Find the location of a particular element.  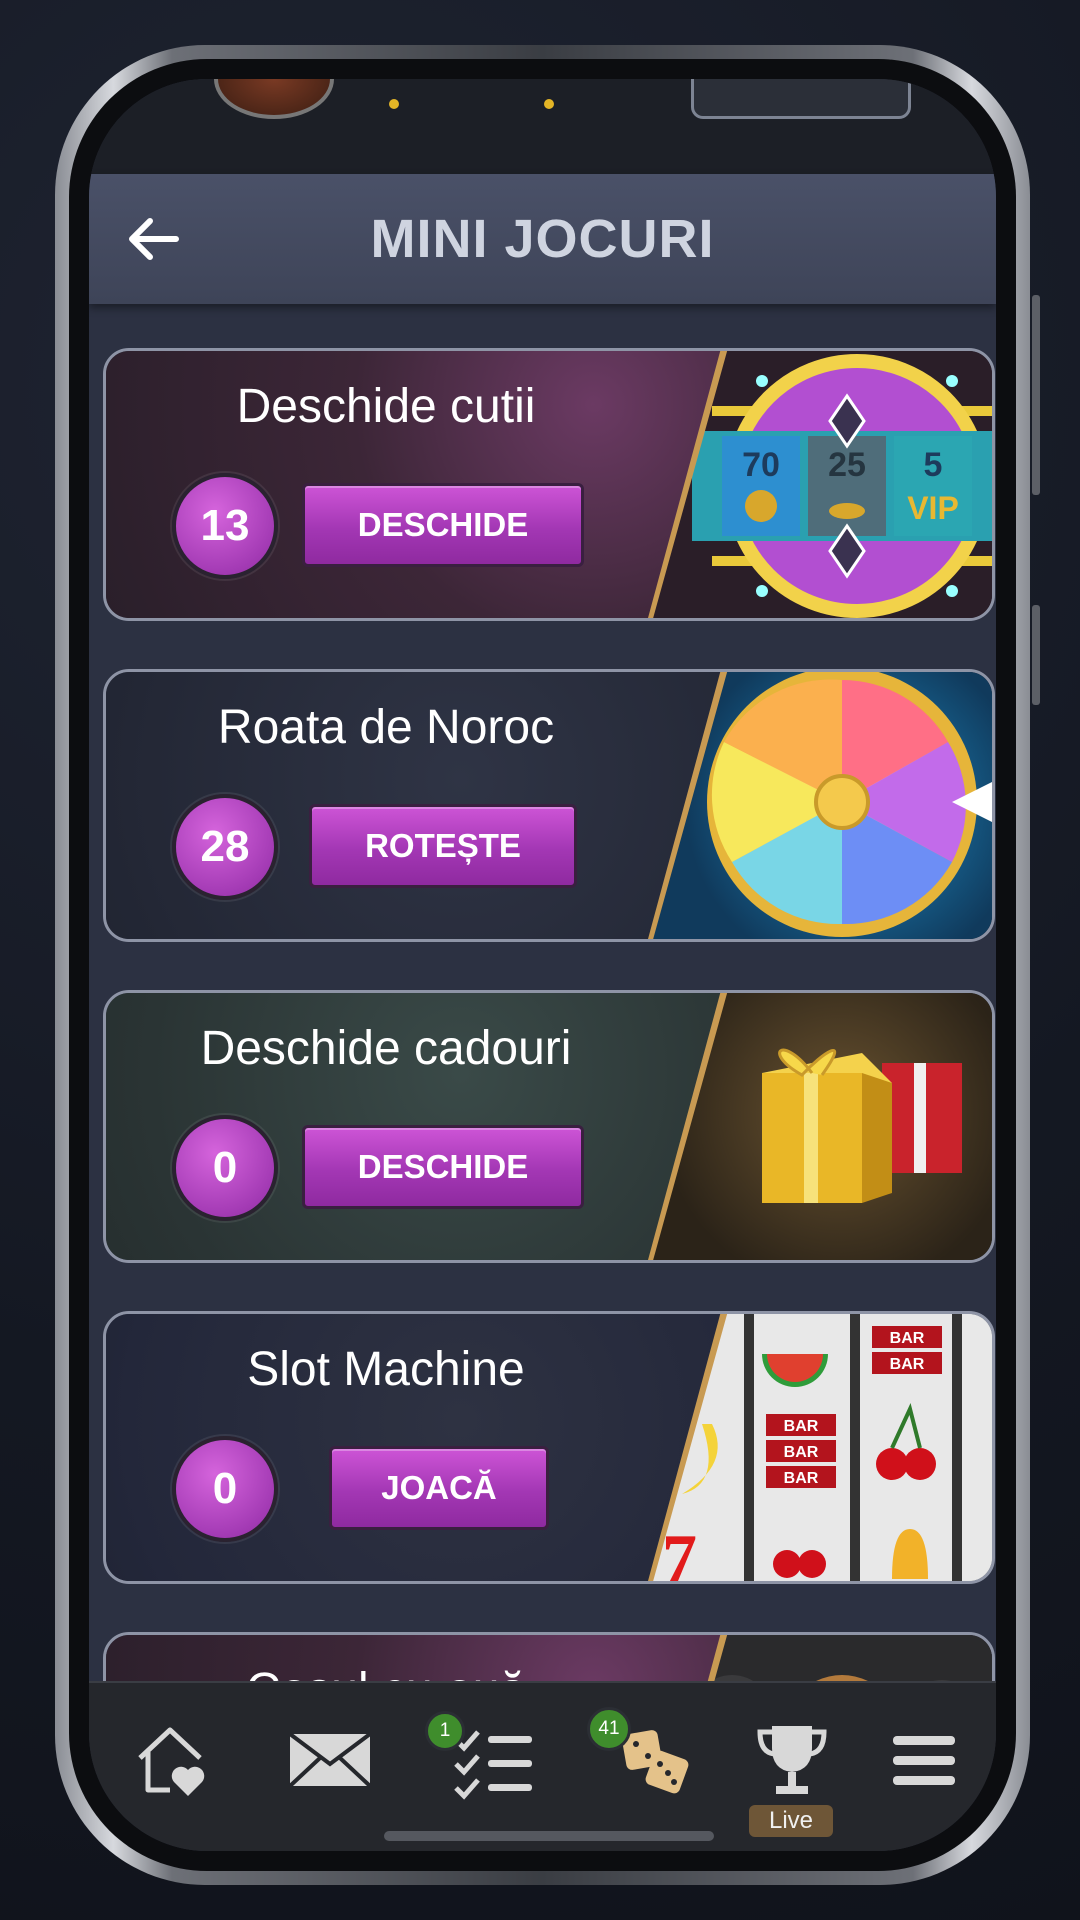

header-bar: MINI JOCURI is located at coordinates (542, 239).